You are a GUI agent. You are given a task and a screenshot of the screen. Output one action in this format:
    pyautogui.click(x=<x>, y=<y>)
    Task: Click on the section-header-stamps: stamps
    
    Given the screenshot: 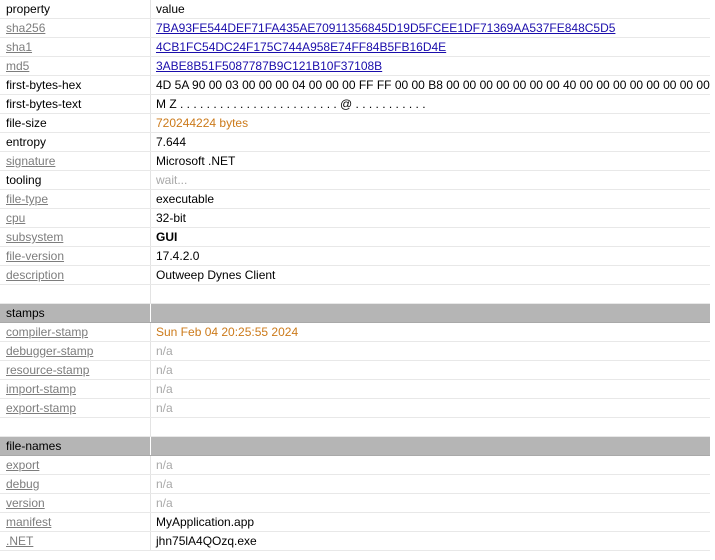 What is the action you would take?
    pyautogui.click(x=355, y=313)
    